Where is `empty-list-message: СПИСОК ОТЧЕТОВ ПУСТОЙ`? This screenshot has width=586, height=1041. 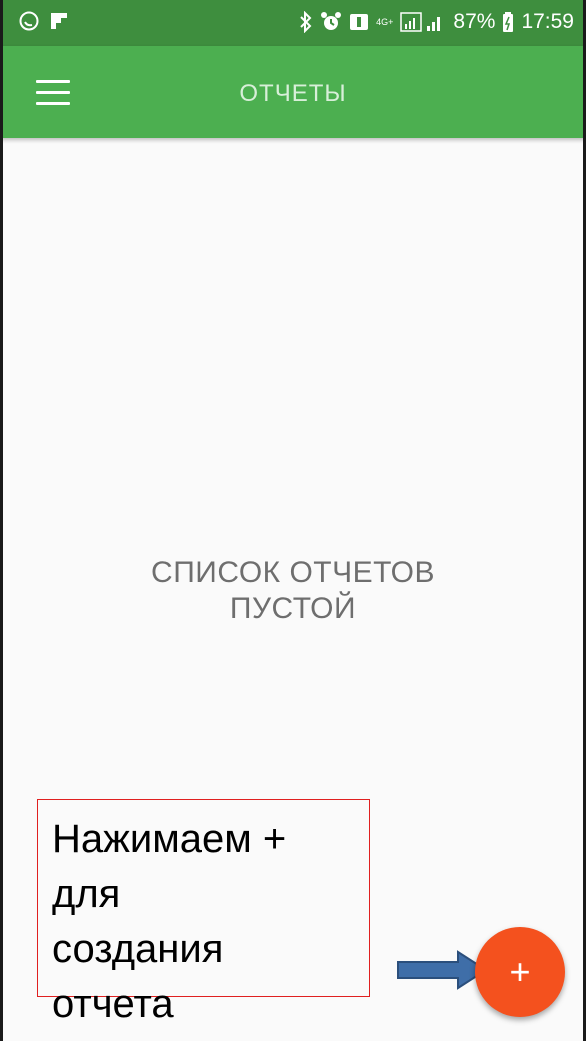 empty-list-message: СПИСОК ОТЧЕТОВ ПУСТОЙ is located at coordinates (293, 591).